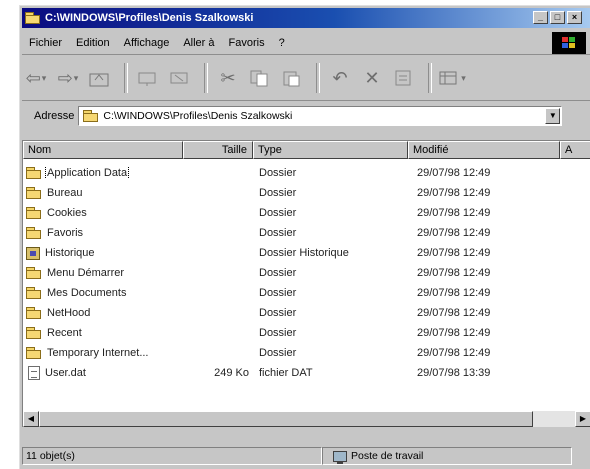  I want to click on status-bar: 11 objet(s) Poste de travail, so click(306, 456).